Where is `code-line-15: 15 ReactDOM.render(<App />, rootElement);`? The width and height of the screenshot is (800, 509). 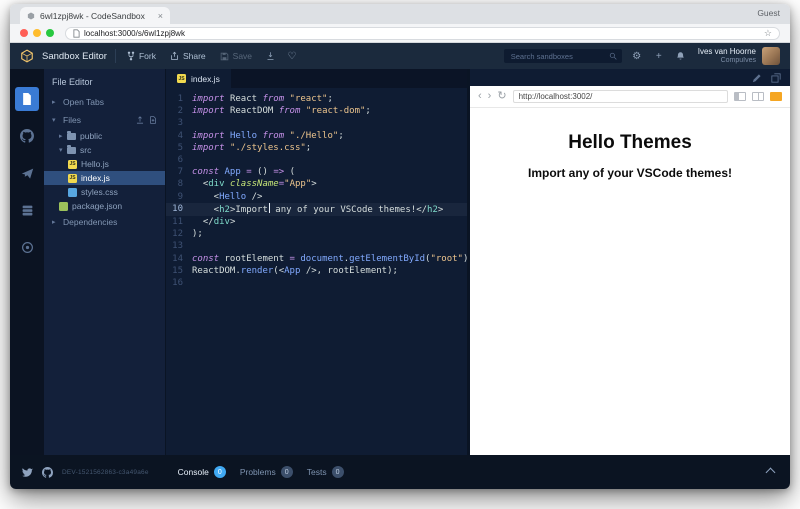
code-line-15: 15 ReactDOM.render(<App />, rootElement); is located at coordinates (316, 271).